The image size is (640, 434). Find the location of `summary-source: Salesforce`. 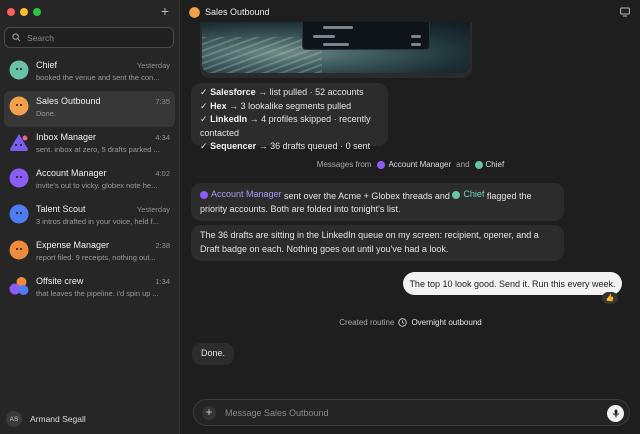

summary-source: Salesforce is located at coordinates (233, 92).